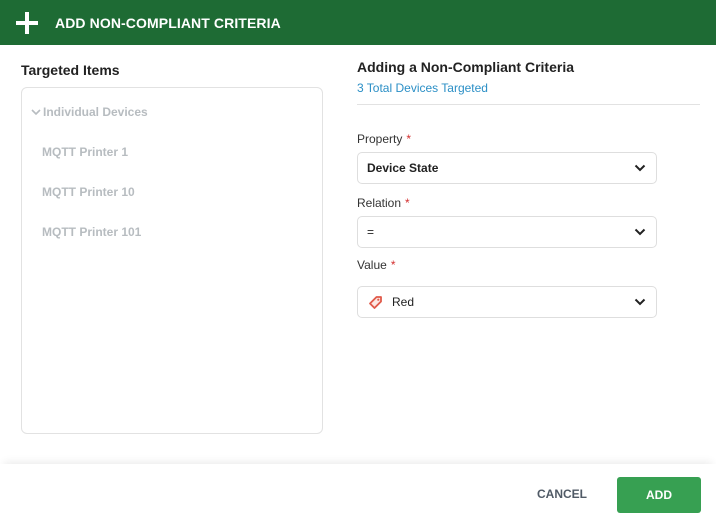 Image resolution: width=716 pixels, height=524 pixels. Describe the element at coordinates (70, 70) in the screenshot. I see `targeted-items-title: Targeted Items` at that location.